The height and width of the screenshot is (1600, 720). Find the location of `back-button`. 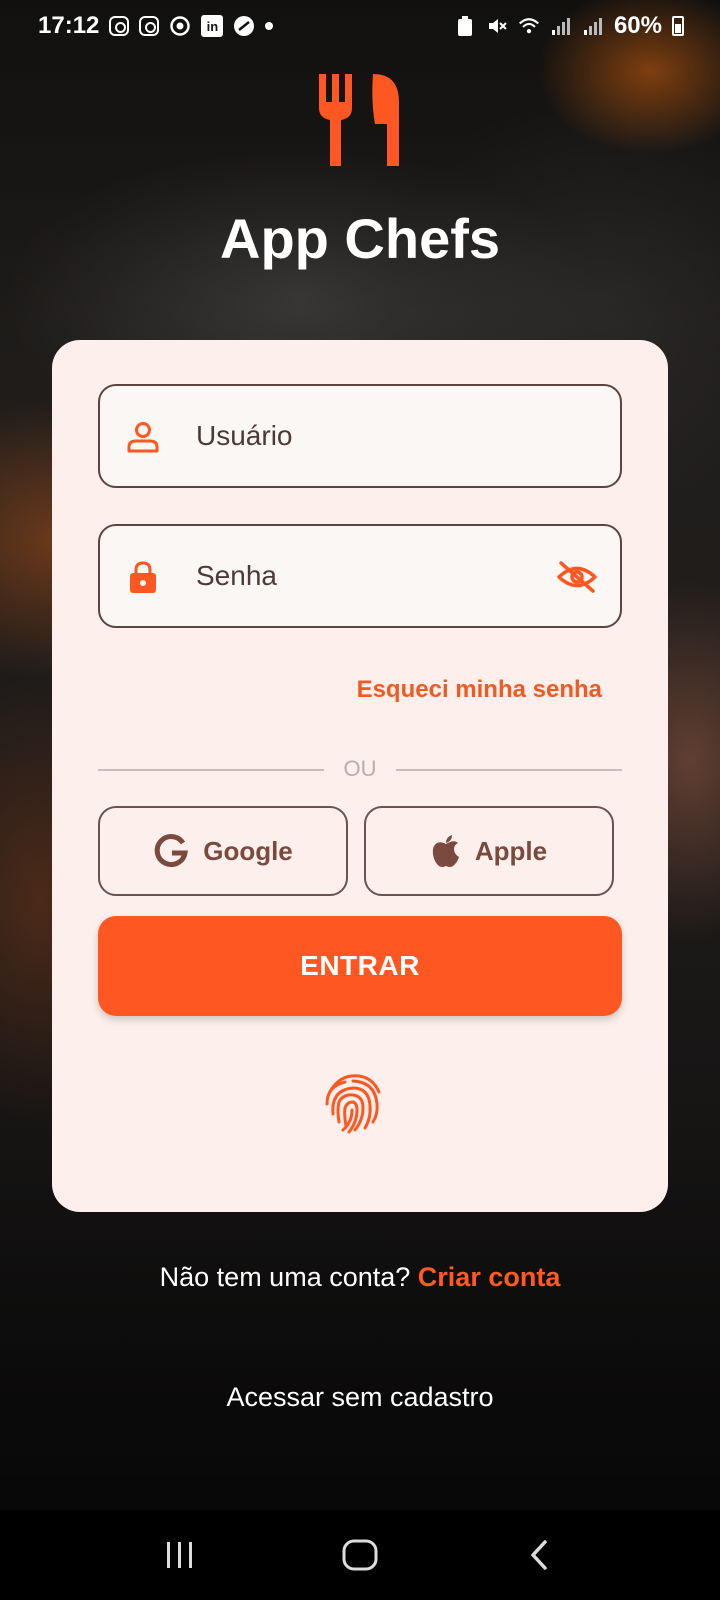

back-button is located at coordinates (540, 1555).